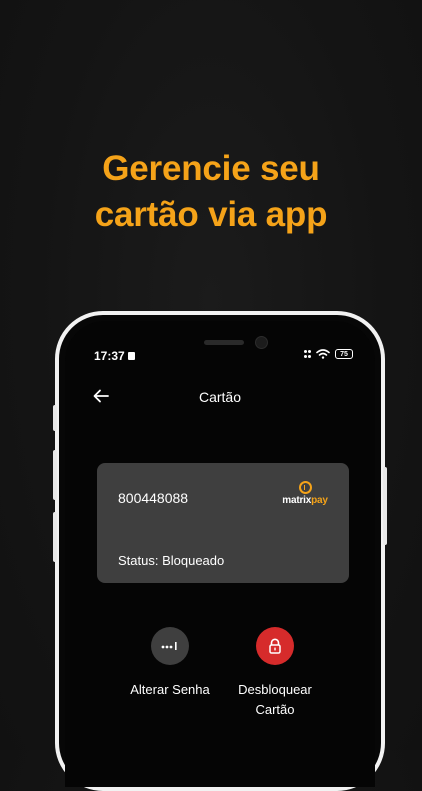 This screenshot has width=422, height=791. Describe the element at coordinates (224, 342) in the screenshot. I see `phone-speaker` at that location.